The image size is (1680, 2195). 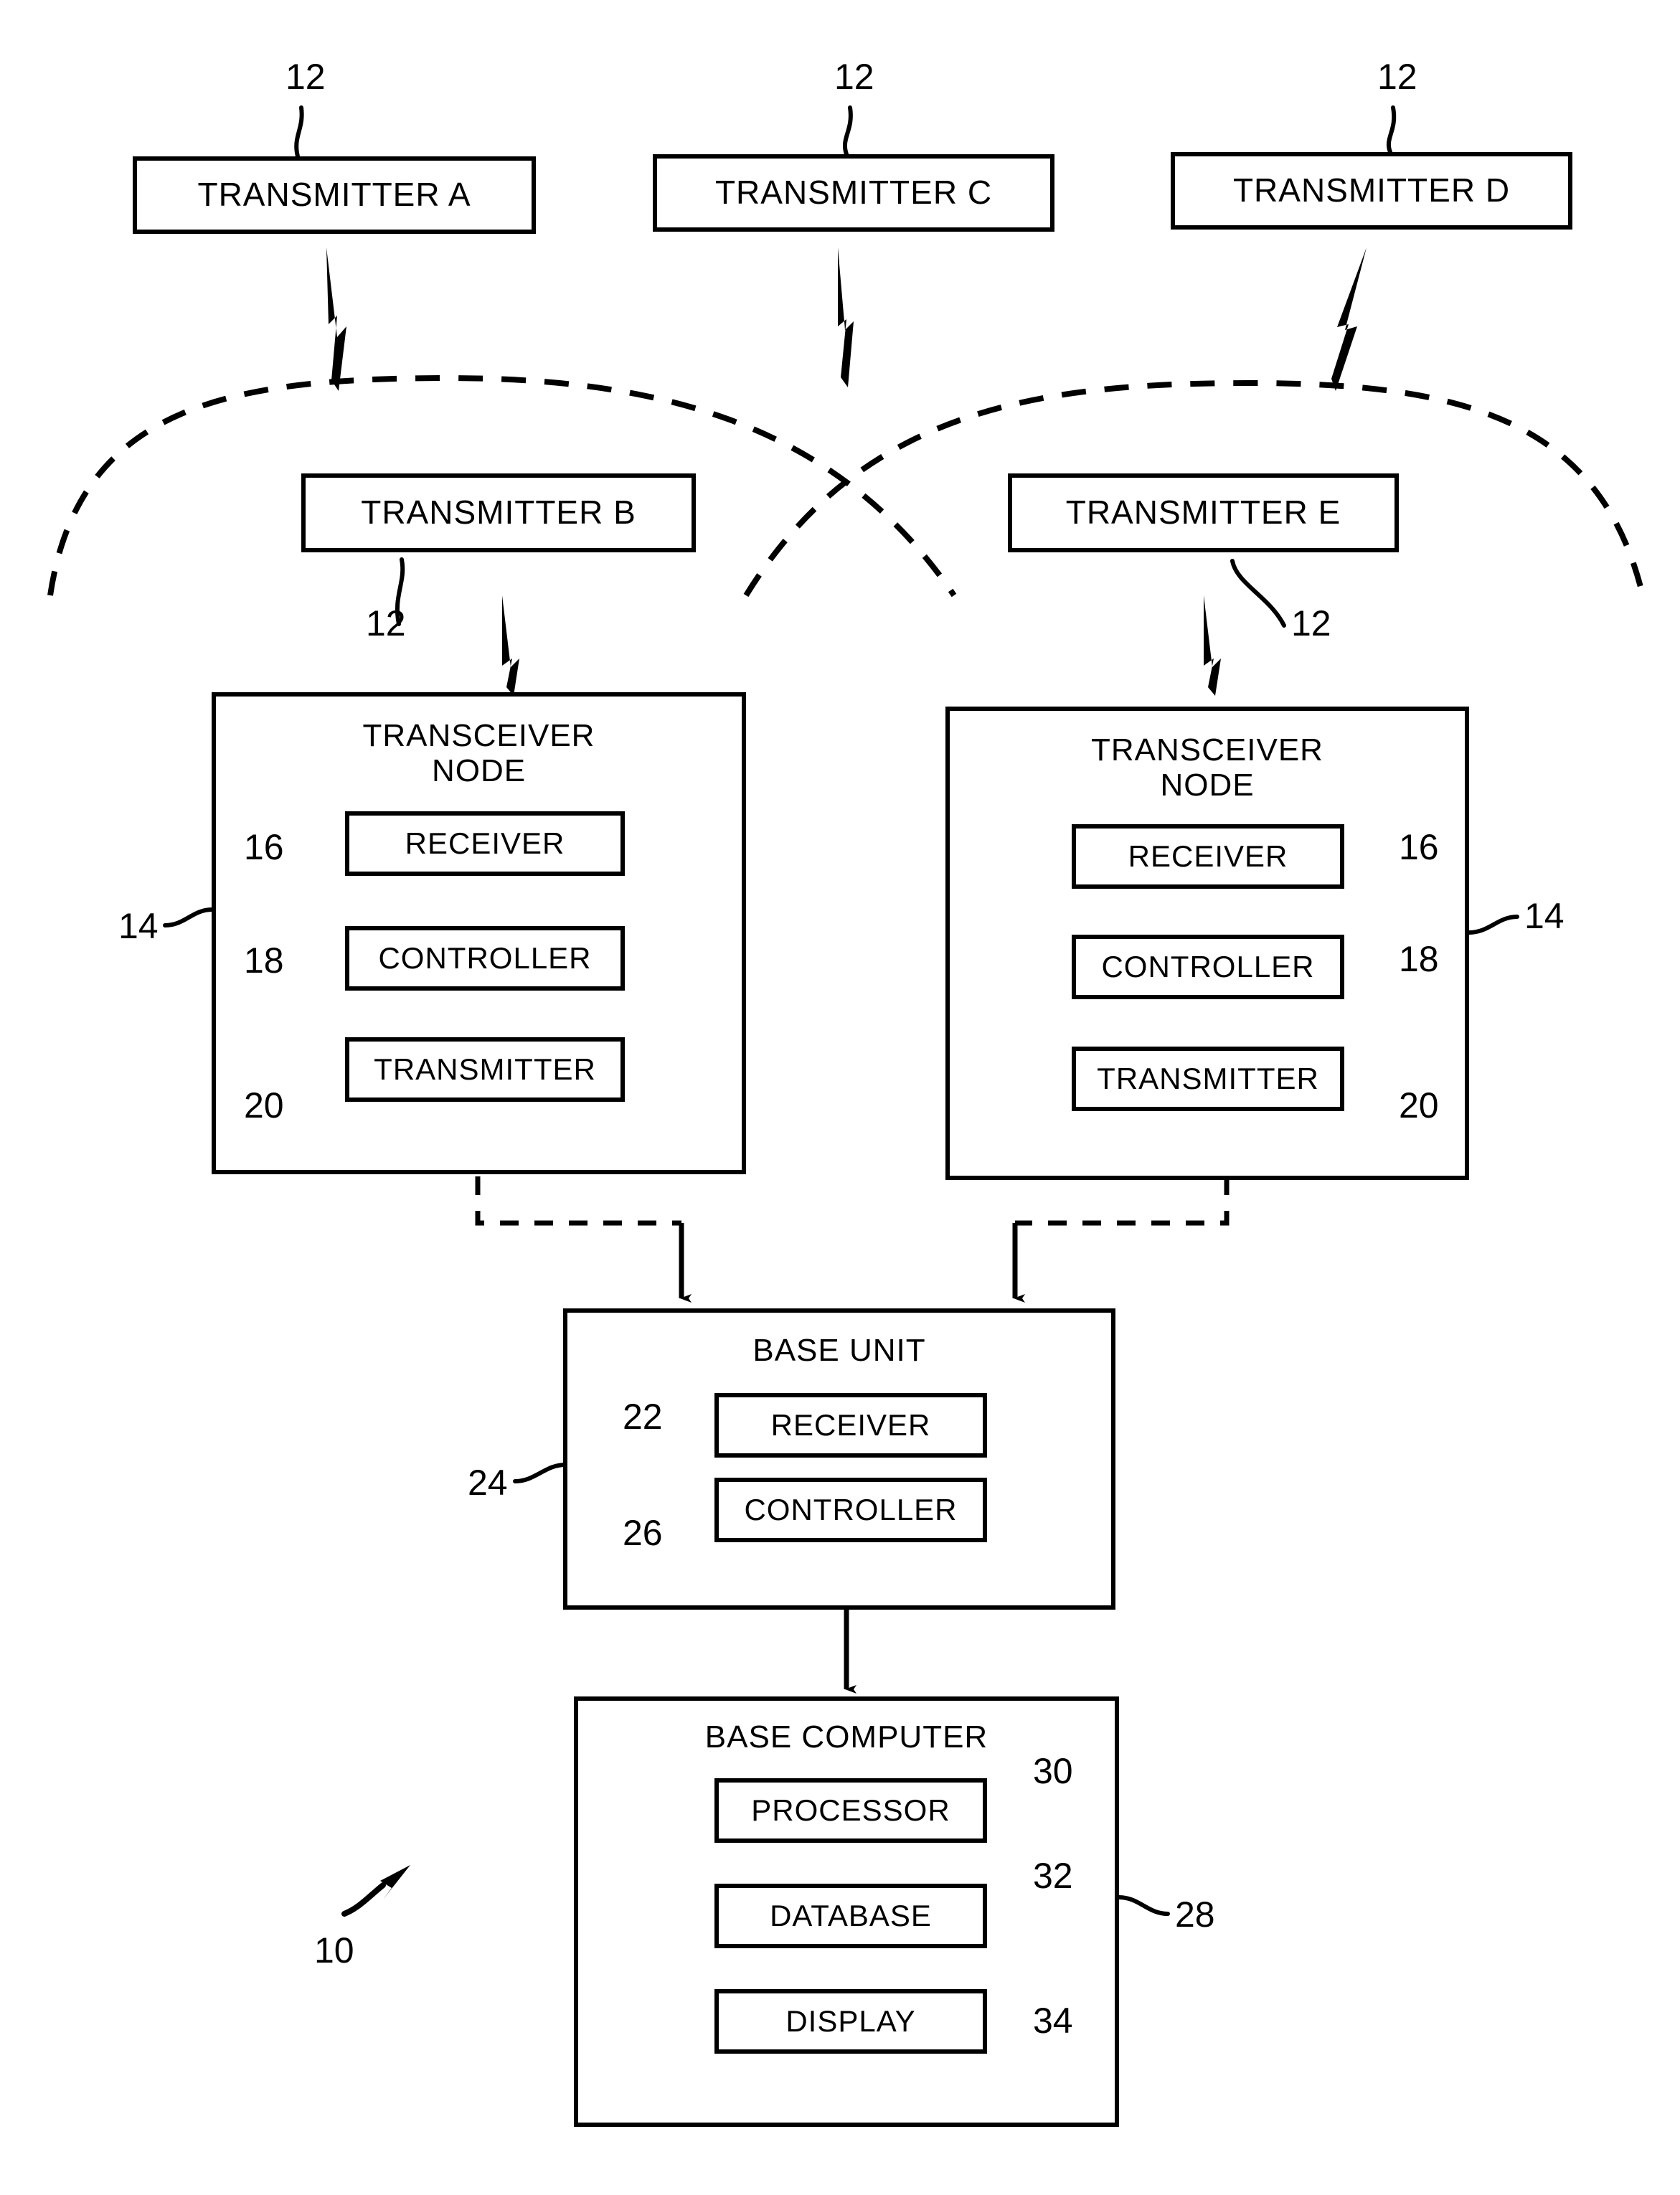 I want to click on transmitter-d-label: TRANSMITTER D, so click(x=1371, y=190).